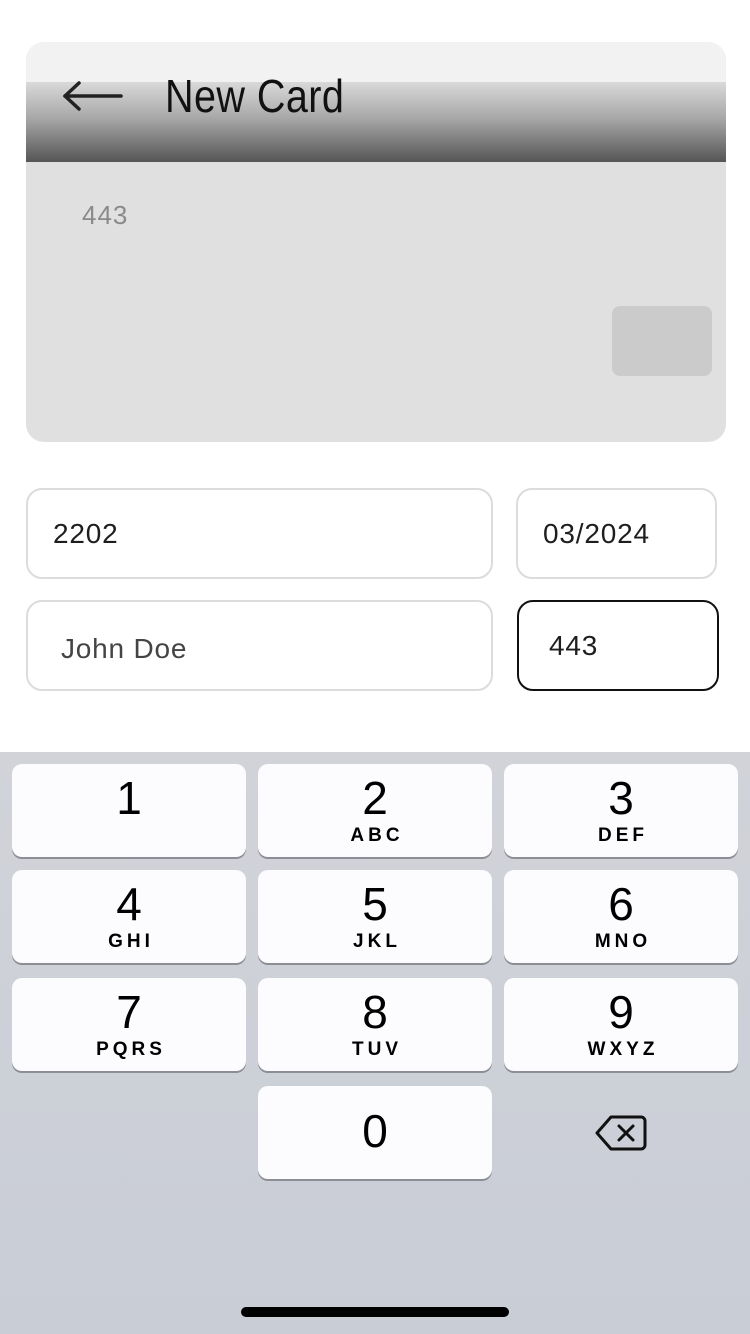 The width and height of the screenshot is (750, 1334). Describe the element at coordinates (375, 904) in the screenshot. I see `key-digit: 5` at that location.